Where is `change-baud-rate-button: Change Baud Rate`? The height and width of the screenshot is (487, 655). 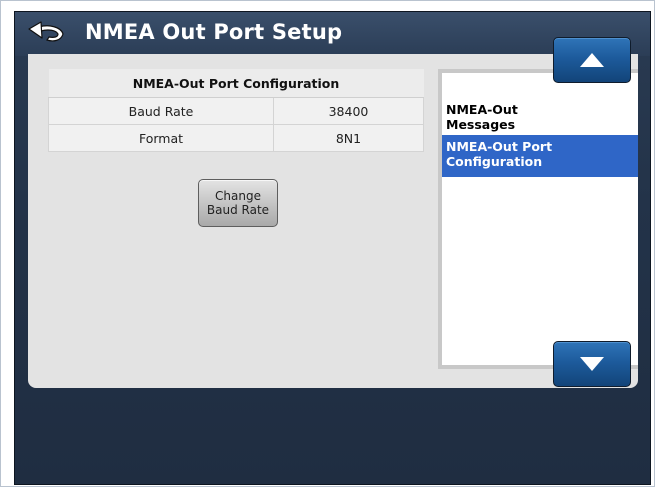
change-baud-rate-button: Change Baud Rate is located at coordinates (238, 203).